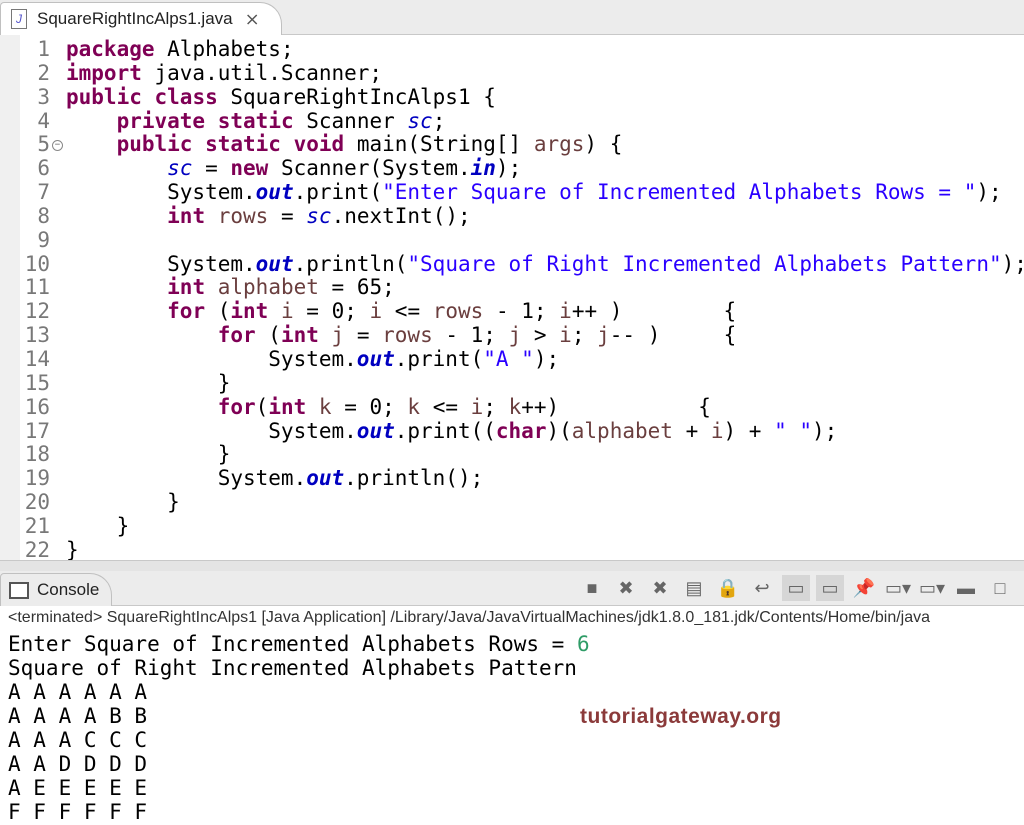  Describe the element at coordinates (522, 240) in the screenshot. I see `code-line: 9` at that location.